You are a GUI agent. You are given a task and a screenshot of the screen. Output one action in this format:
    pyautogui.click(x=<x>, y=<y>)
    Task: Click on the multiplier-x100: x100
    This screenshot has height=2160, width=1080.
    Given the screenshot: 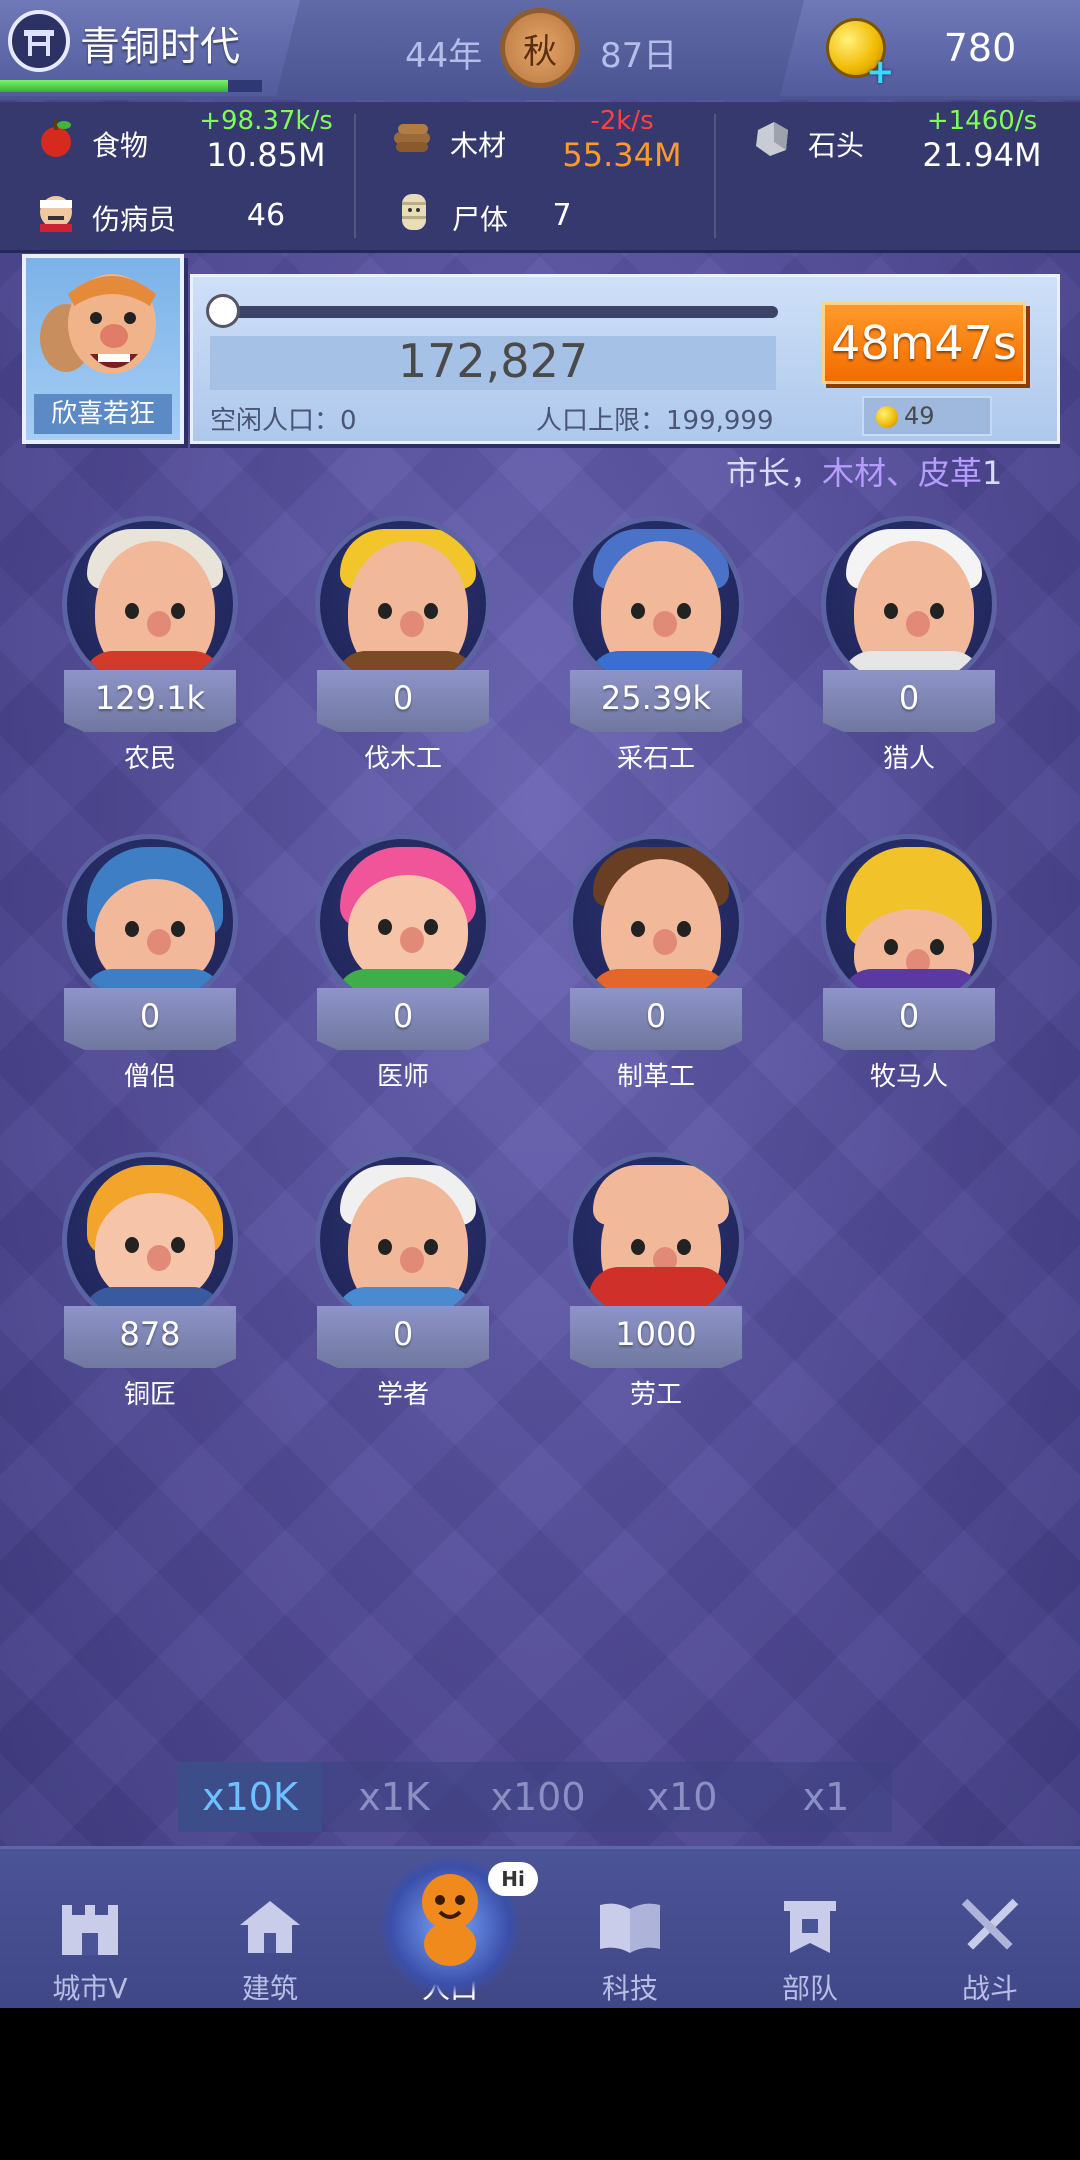 What is the action you would take?
    pyautogui.click(x=538, y=1797)
    